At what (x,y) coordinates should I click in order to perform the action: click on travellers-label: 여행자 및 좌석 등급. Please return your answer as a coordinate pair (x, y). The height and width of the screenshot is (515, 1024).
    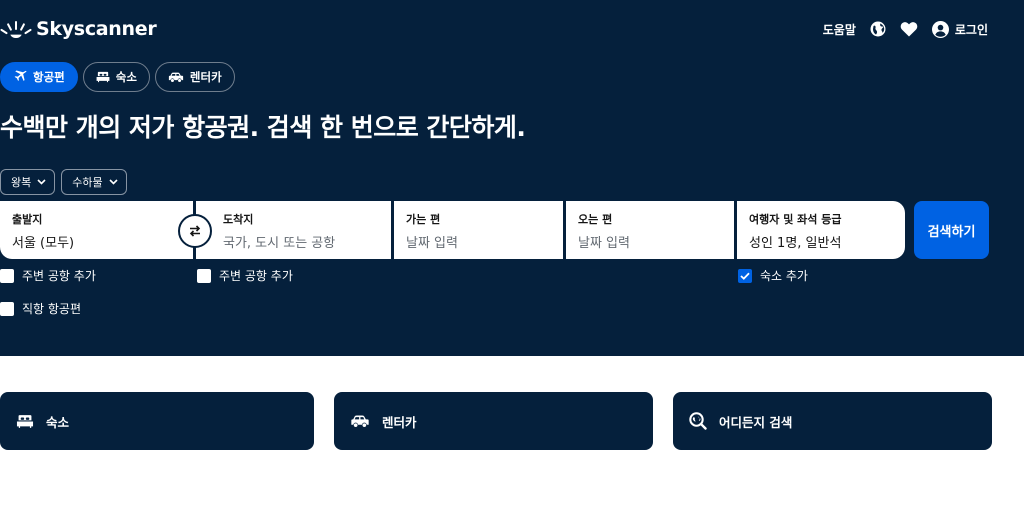
    Looking at the image, I should click on (795, 219).